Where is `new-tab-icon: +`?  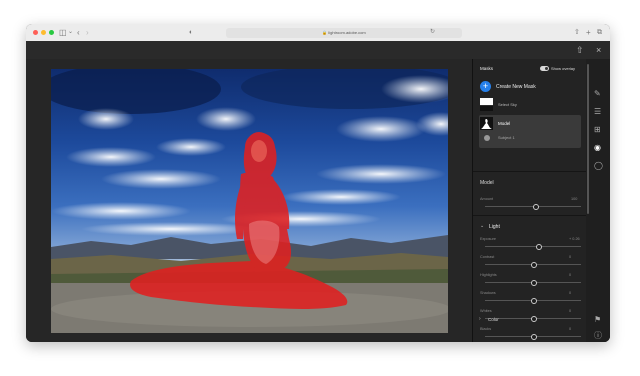
new-tab-icon: + is located at coordinates (588, 32).